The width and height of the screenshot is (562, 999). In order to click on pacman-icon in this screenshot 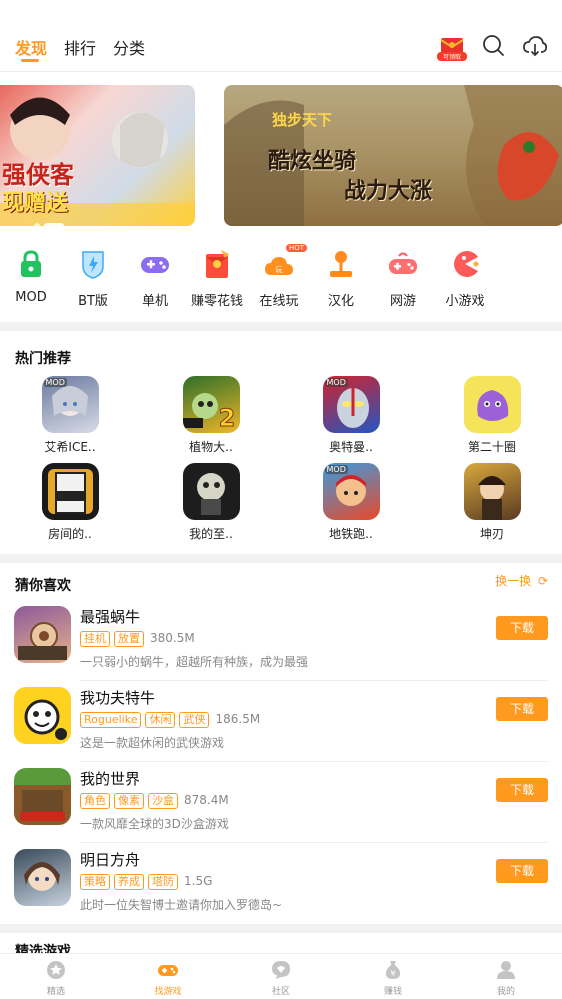, I will do `click(465, 264)`.